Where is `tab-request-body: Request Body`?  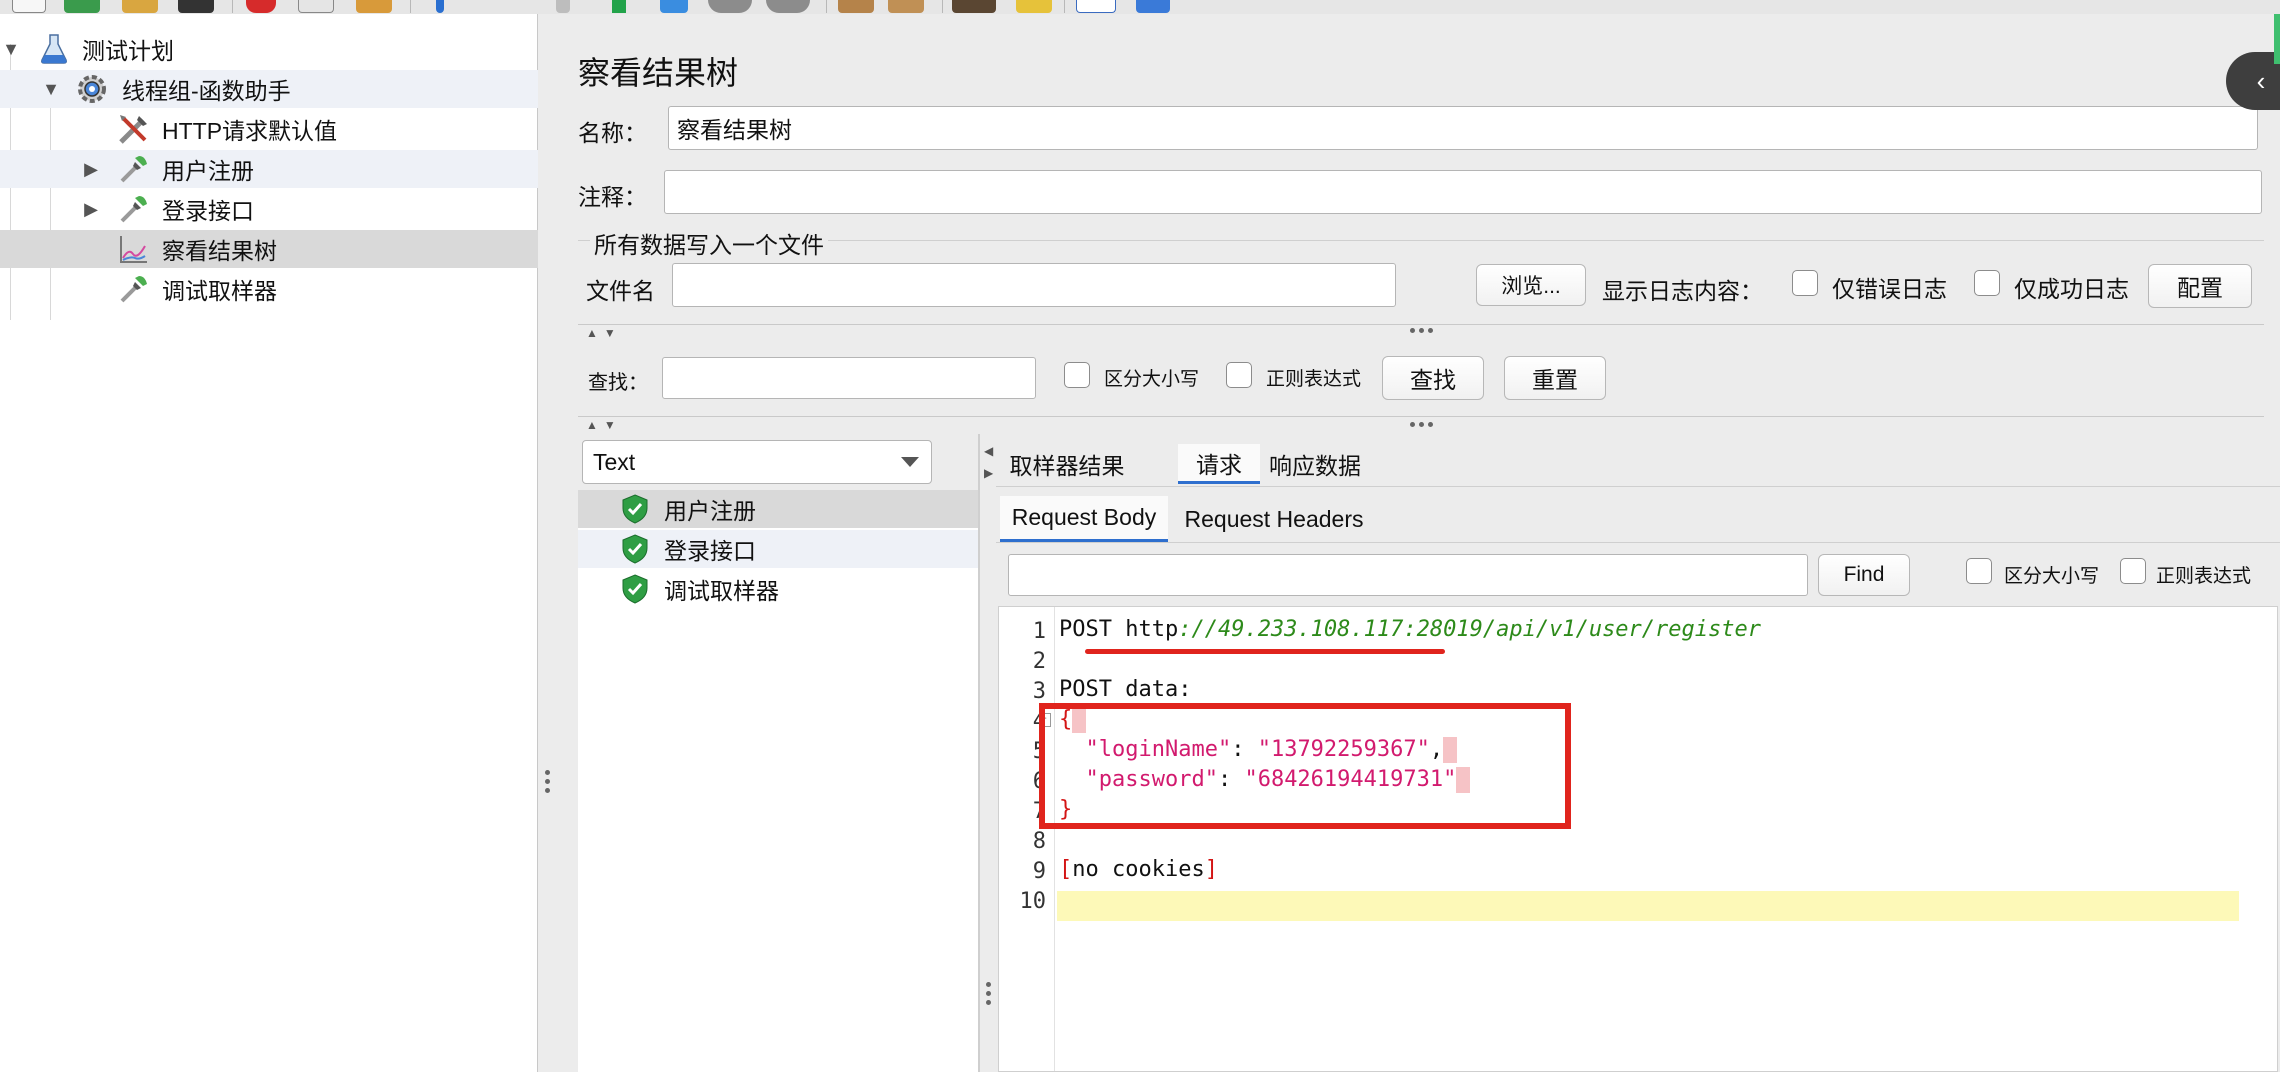 tab-request-body: Request Body is located at coordinates (1084, 519).